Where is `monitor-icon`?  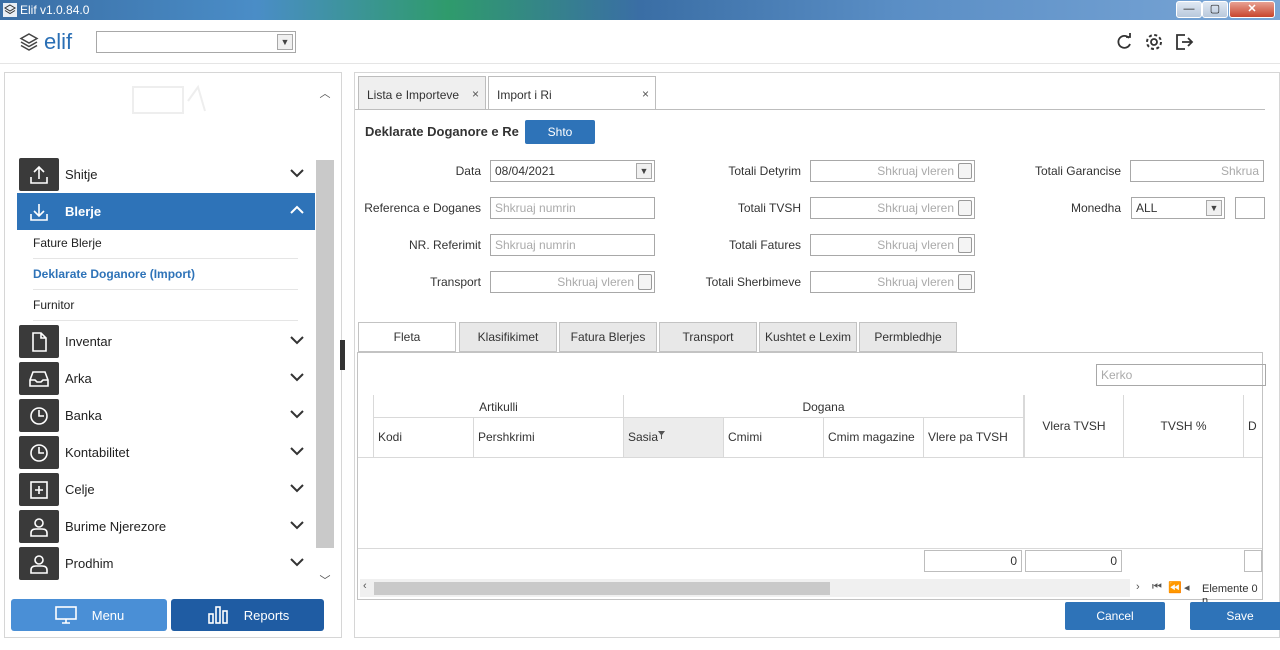 monitor-icon is located at coordinates (169, 99).